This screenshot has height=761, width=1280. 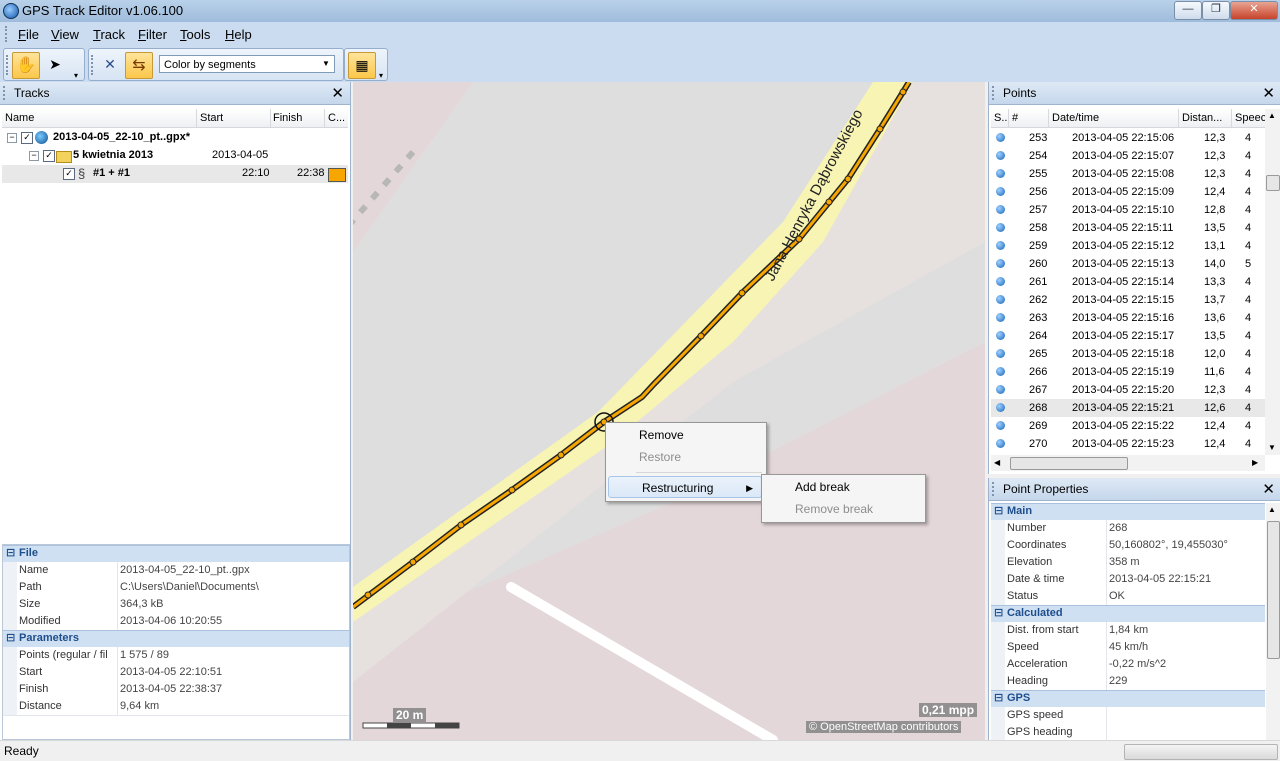 What do you see at coordinates (176, 605) in the screenshot?
I see `property-row: Size 364,3 kB` at bounding box center [176, 605].